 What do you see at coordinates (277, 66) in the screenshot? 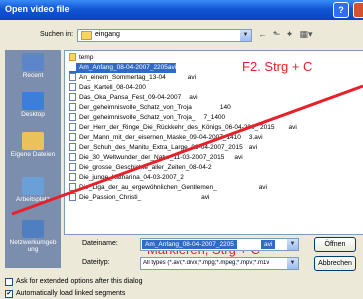
I see `annotation-top: F2. Strg + C` at bounding box center [277, 66].